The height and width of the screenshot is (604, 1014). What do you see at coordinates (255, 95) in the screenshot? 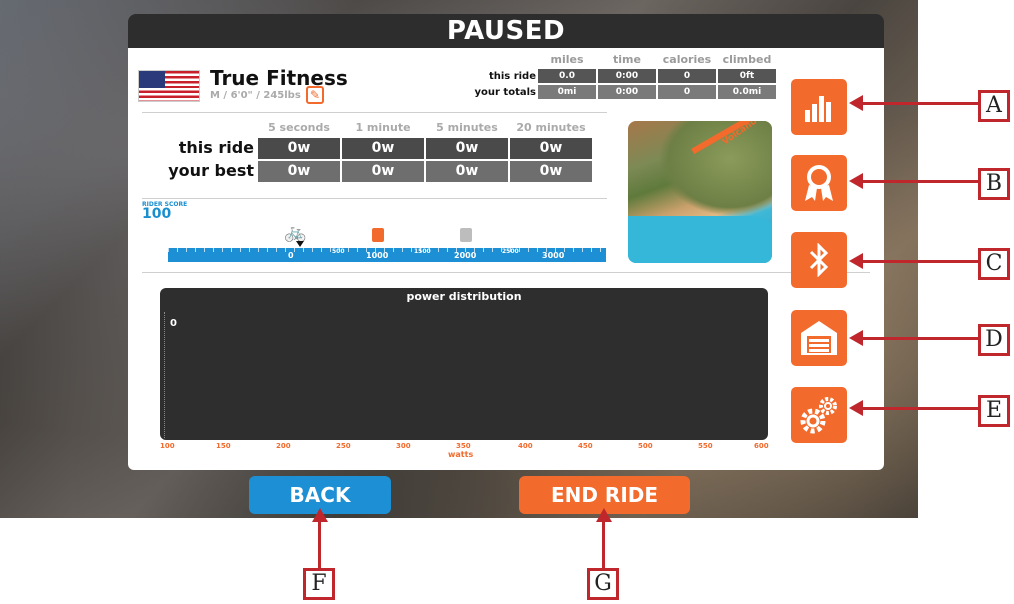
I see `user-info: M / 6'0" / 245lbs` at bounding box center [255, 95].